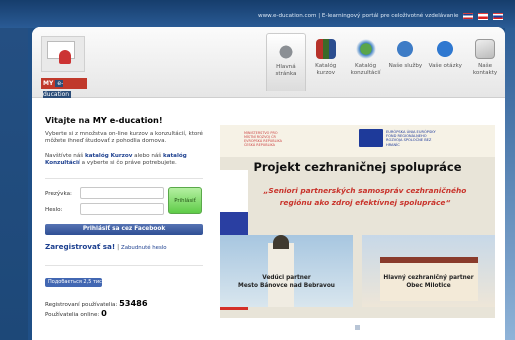 This screenshot has height=340, width=515. Describe the element at coordinates (133, 303) in the screenshot. I see `registered-value: 53486` at that location.